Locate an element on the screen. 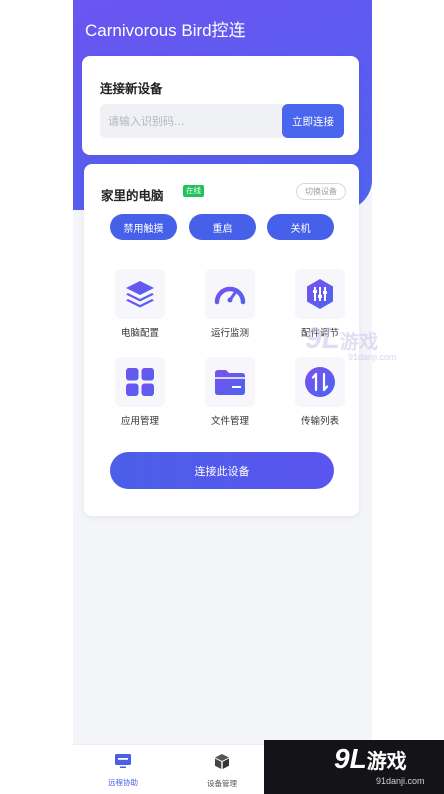 Image resolution: width=444 pixels, height=794 pixels. transfer-icon is located at coordinates (320, 382).